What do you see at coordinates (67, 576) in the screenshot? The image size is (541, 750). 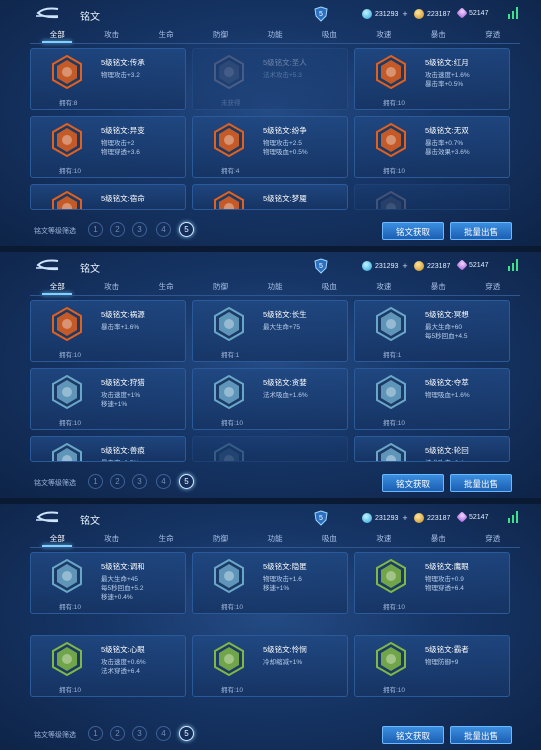 I see `harmony-icon` at bounding box center [67, 576].